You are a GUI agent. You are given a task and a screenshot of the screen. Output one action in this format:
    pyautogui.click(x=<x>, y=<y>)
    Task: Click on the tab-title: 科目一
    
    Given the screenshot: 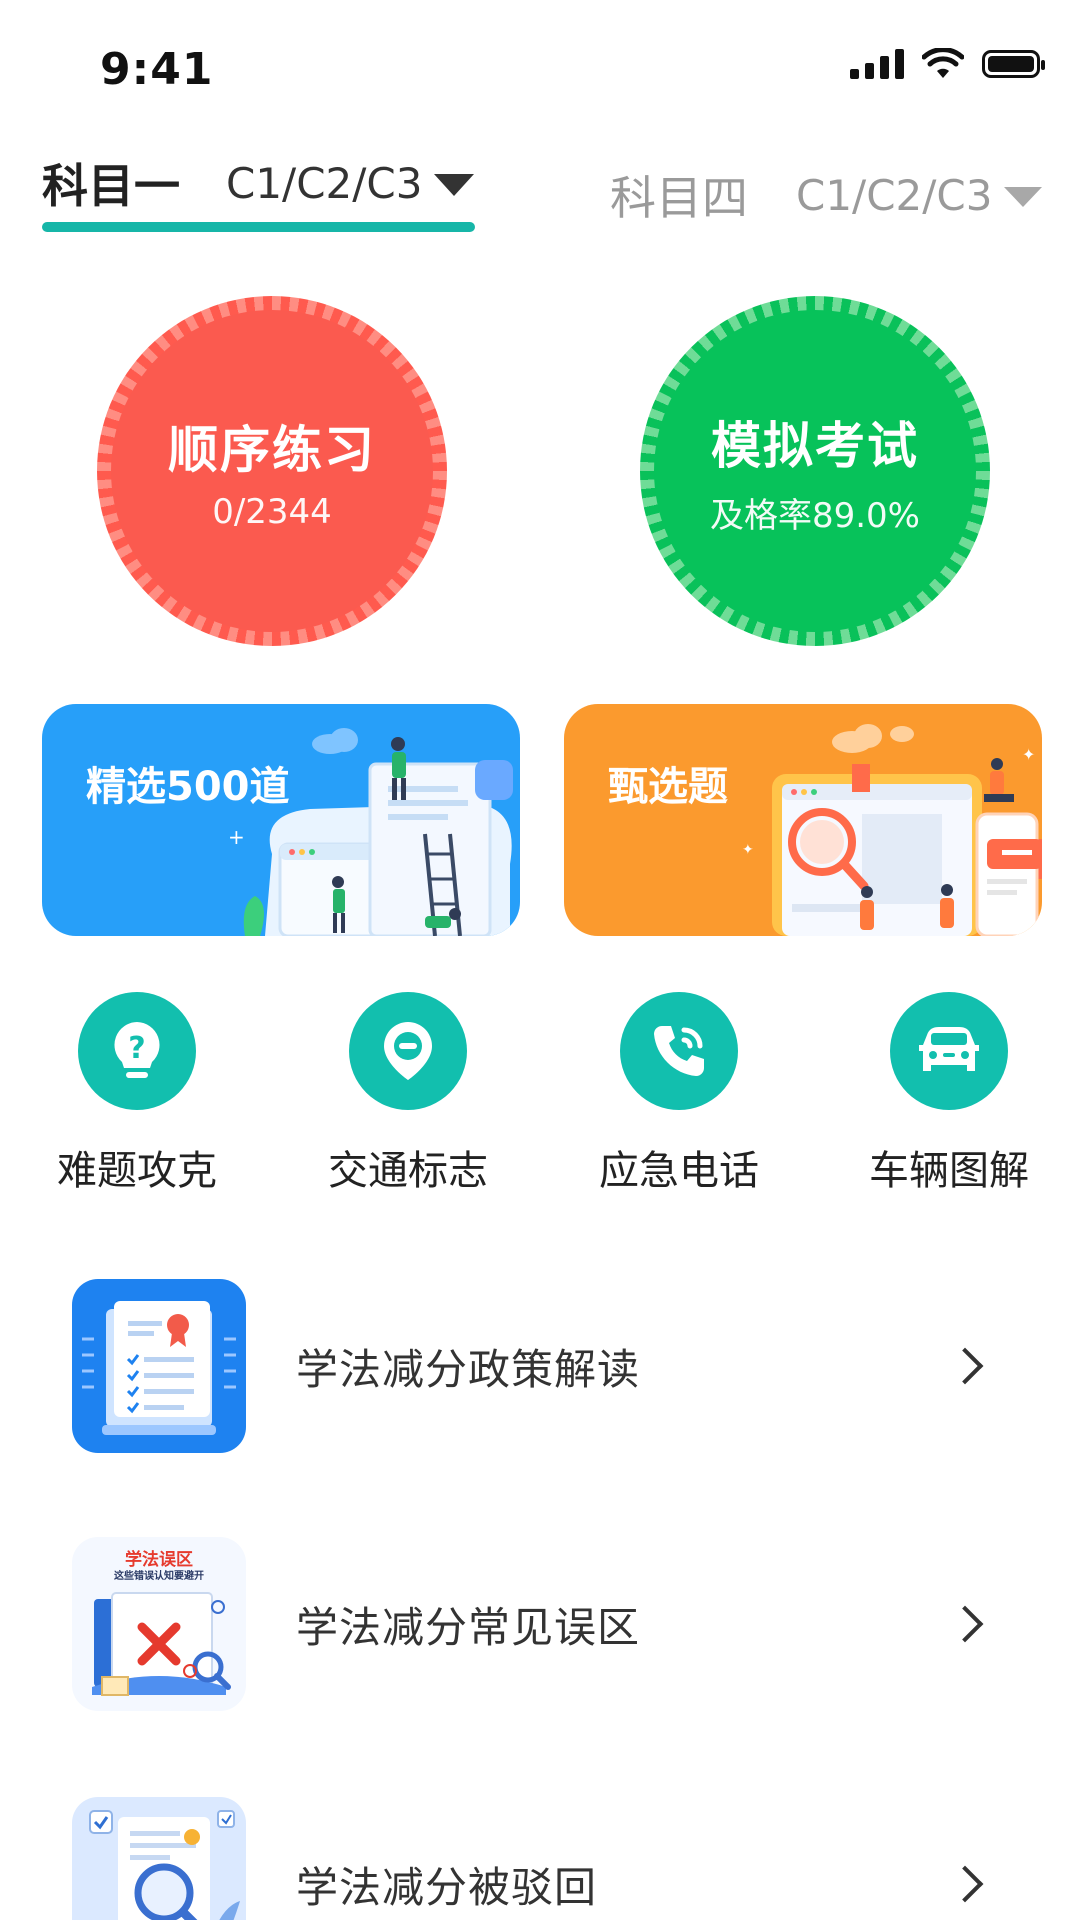 What is the action you would take?
    pyautogui.click(x=111, y=186)
    